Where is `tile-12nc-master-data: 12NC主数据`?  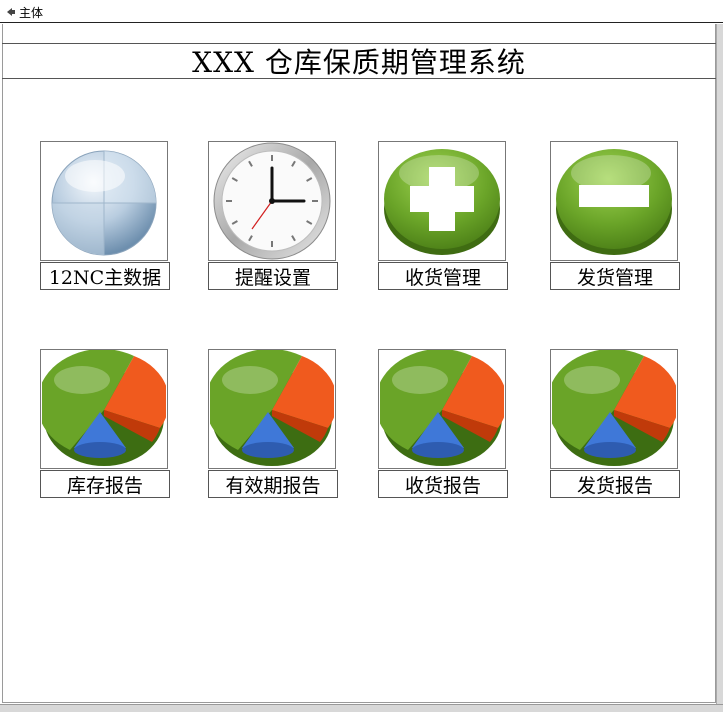 tile-12nc-master-data: 12NC主数据 is located at coordinates (105, 215).